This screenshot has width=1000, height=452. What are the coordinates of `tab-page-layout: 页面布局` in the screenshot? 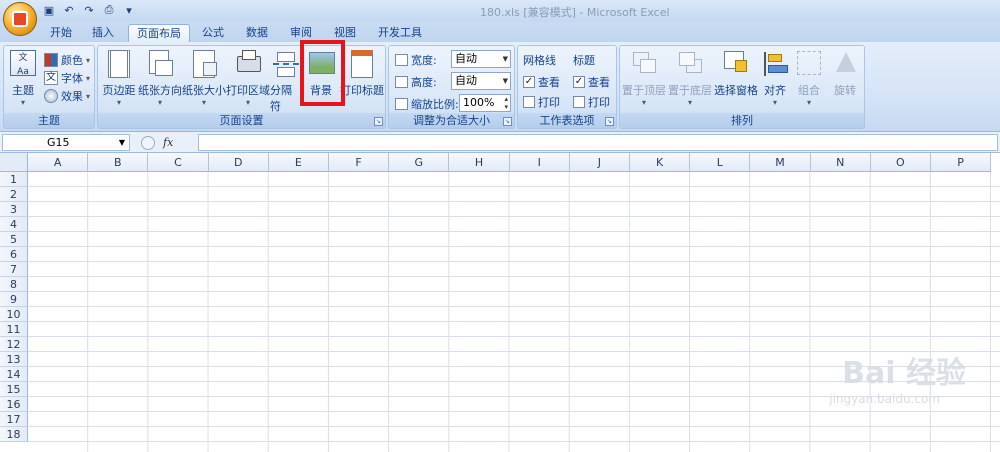 It's located at (159, 33).